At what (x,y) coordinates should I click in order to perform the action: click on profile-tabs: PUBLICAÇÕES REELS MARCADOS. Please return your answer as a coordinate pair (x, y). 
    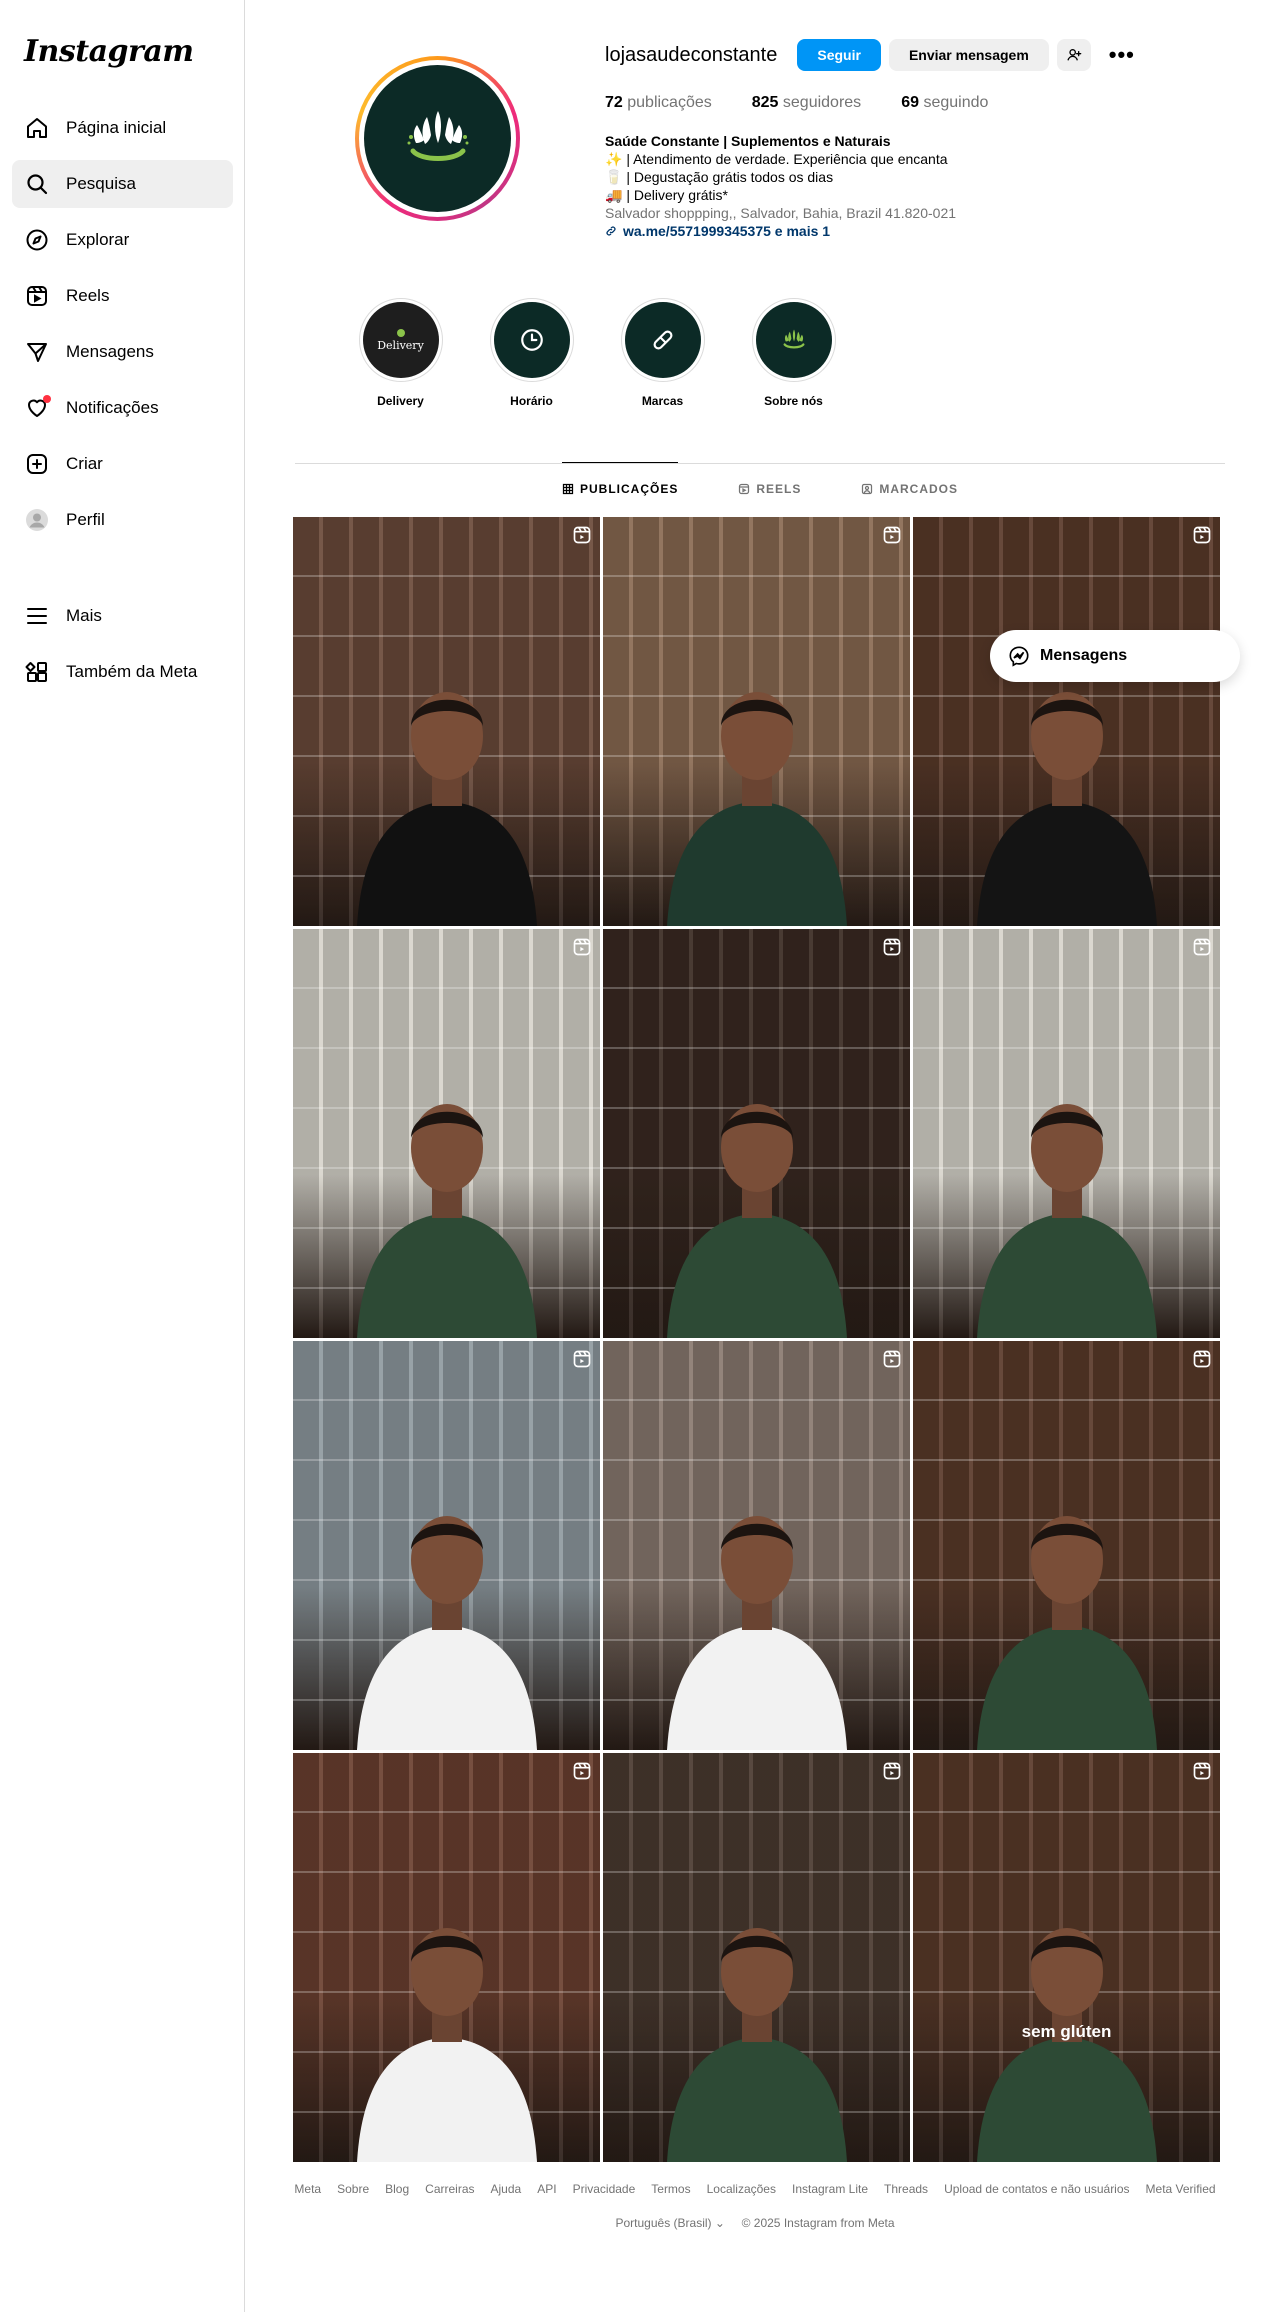
    Looking at the image, I should click on (760, 488).